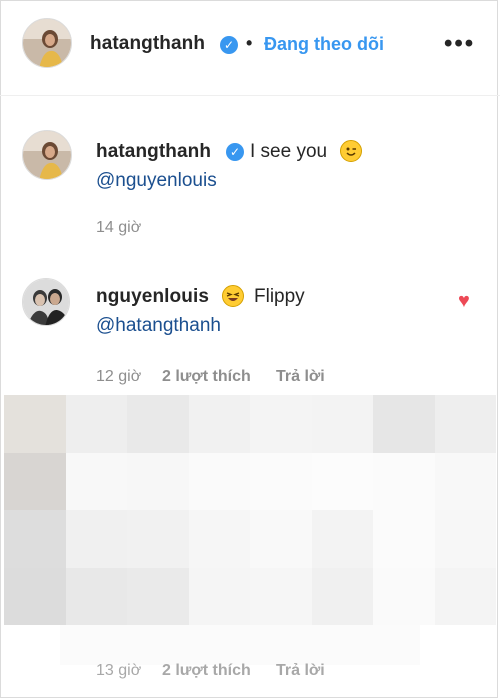  What do you see at coordinates (464, 301) in the screenshot?
I see `heart-filled-icon: ♥` at bounding box center [464, 301].